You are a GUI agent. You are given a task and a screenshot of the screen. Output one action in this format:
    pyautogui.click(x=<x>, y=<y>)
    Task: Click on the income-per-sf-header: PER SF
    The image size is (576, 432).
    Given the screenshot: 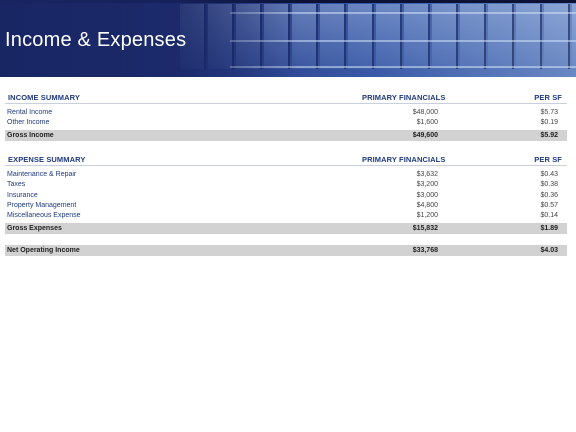 What is the action you would take?
    pyautogui.click(x=548, y=97)
    